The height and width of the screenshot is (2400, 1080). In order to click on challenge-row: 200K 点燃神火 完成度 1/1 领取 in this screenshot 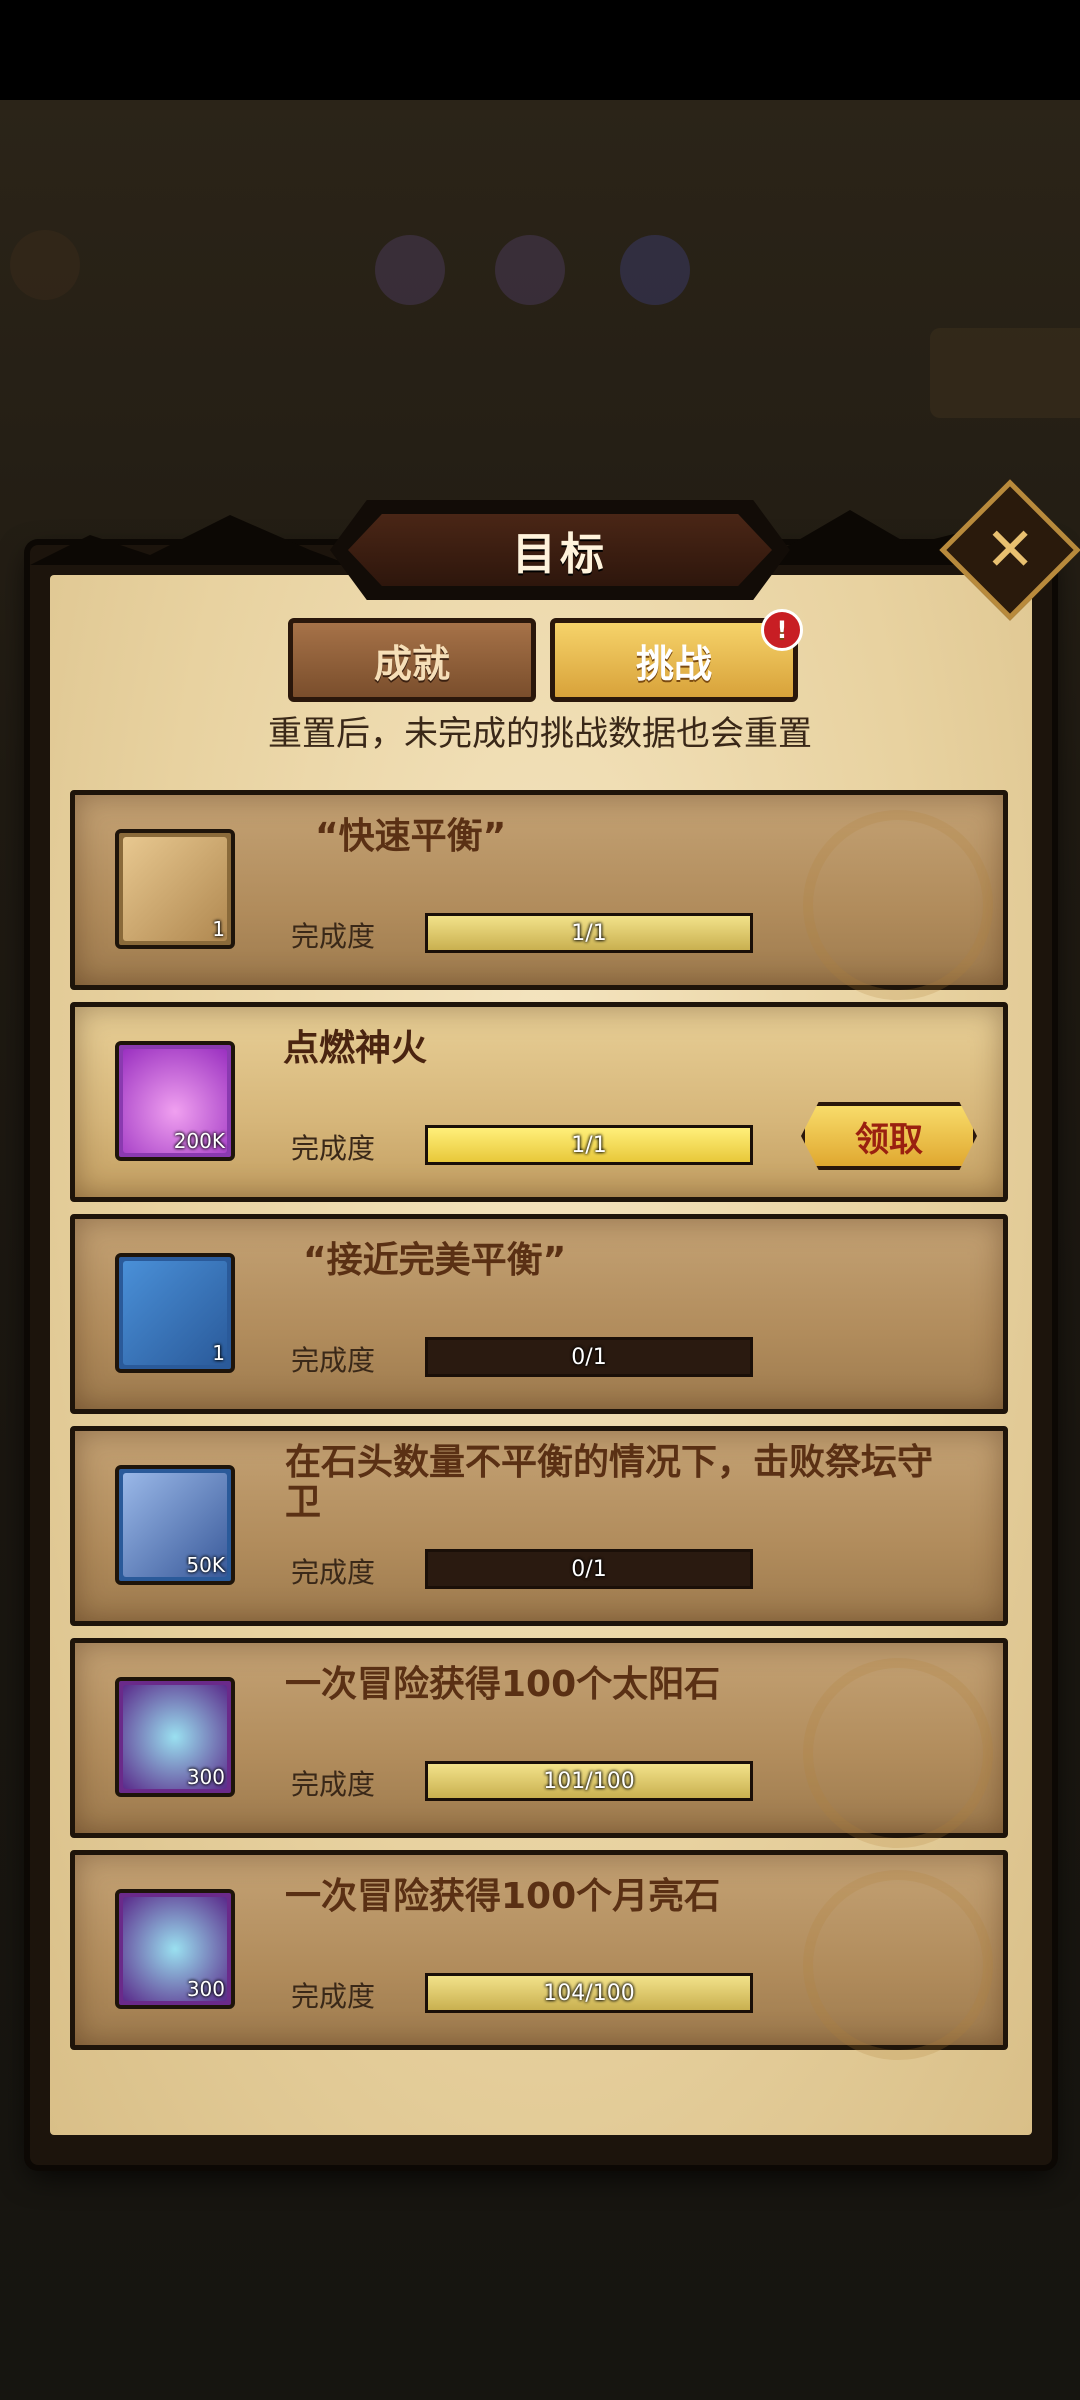, I will do `click(539, 1102)`.